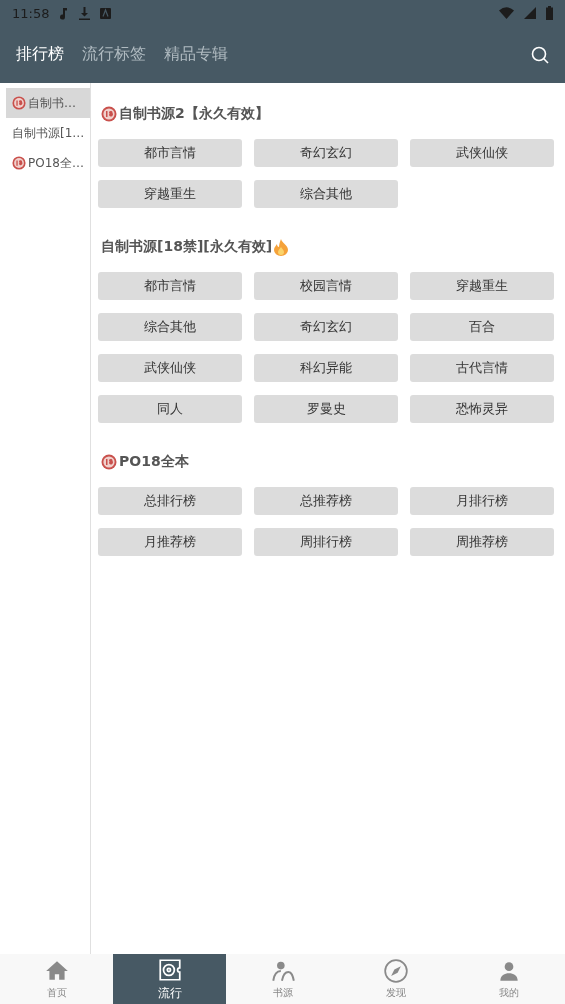 The height and width of the screenshot is (1004, 565). What do you see at coordinates (64, 13) in the screenshot?
I see `music-note-icon` at bounding box center [64, 13].